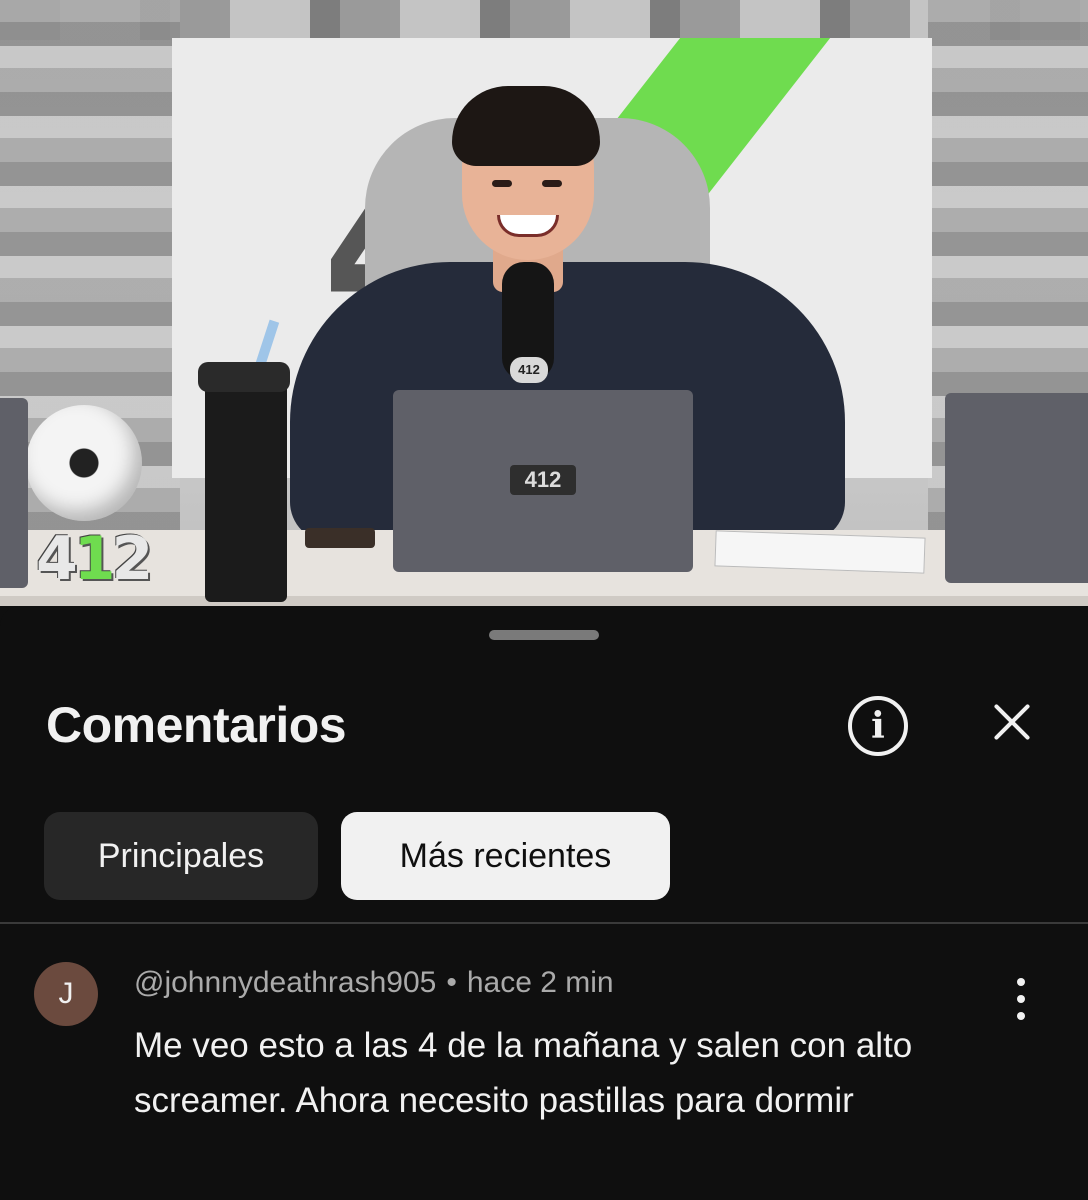 The width and height of the screenshot is (1088, 1200). Describe the element at coordinates (246, 482) in the screenshot. I see `tumbler-bottle` at that location.